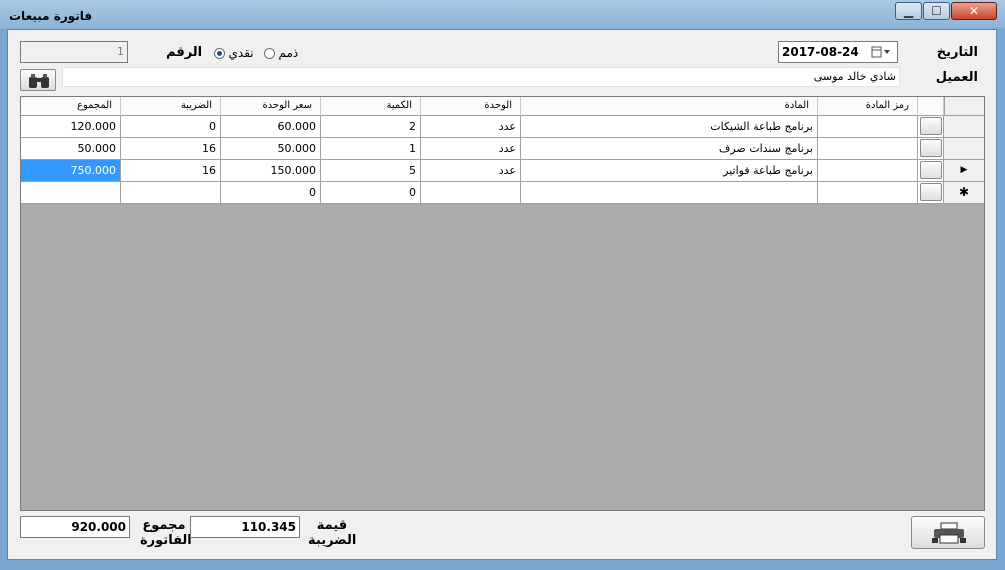 This screenshot has height=570, width=1005. Describe the element at coordinates (71, 193) in the screenshot. I see `cell-total` at that location.